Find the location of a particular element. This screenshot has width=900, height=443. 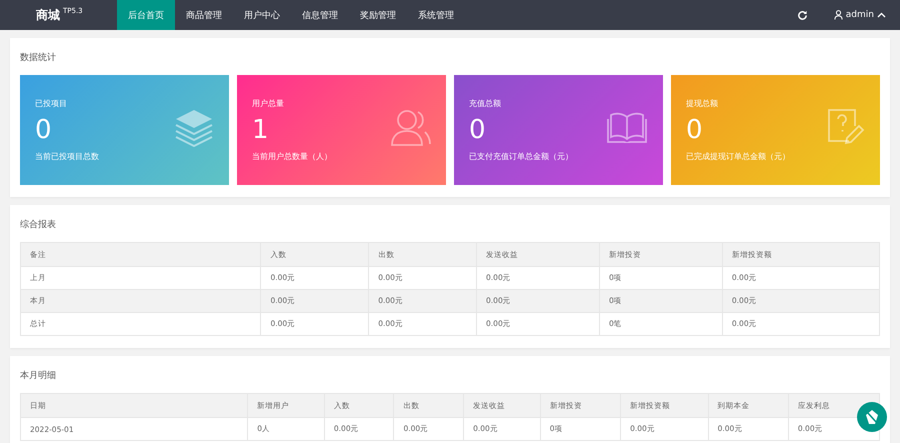

book-icon is located at coordinates (627, 127).